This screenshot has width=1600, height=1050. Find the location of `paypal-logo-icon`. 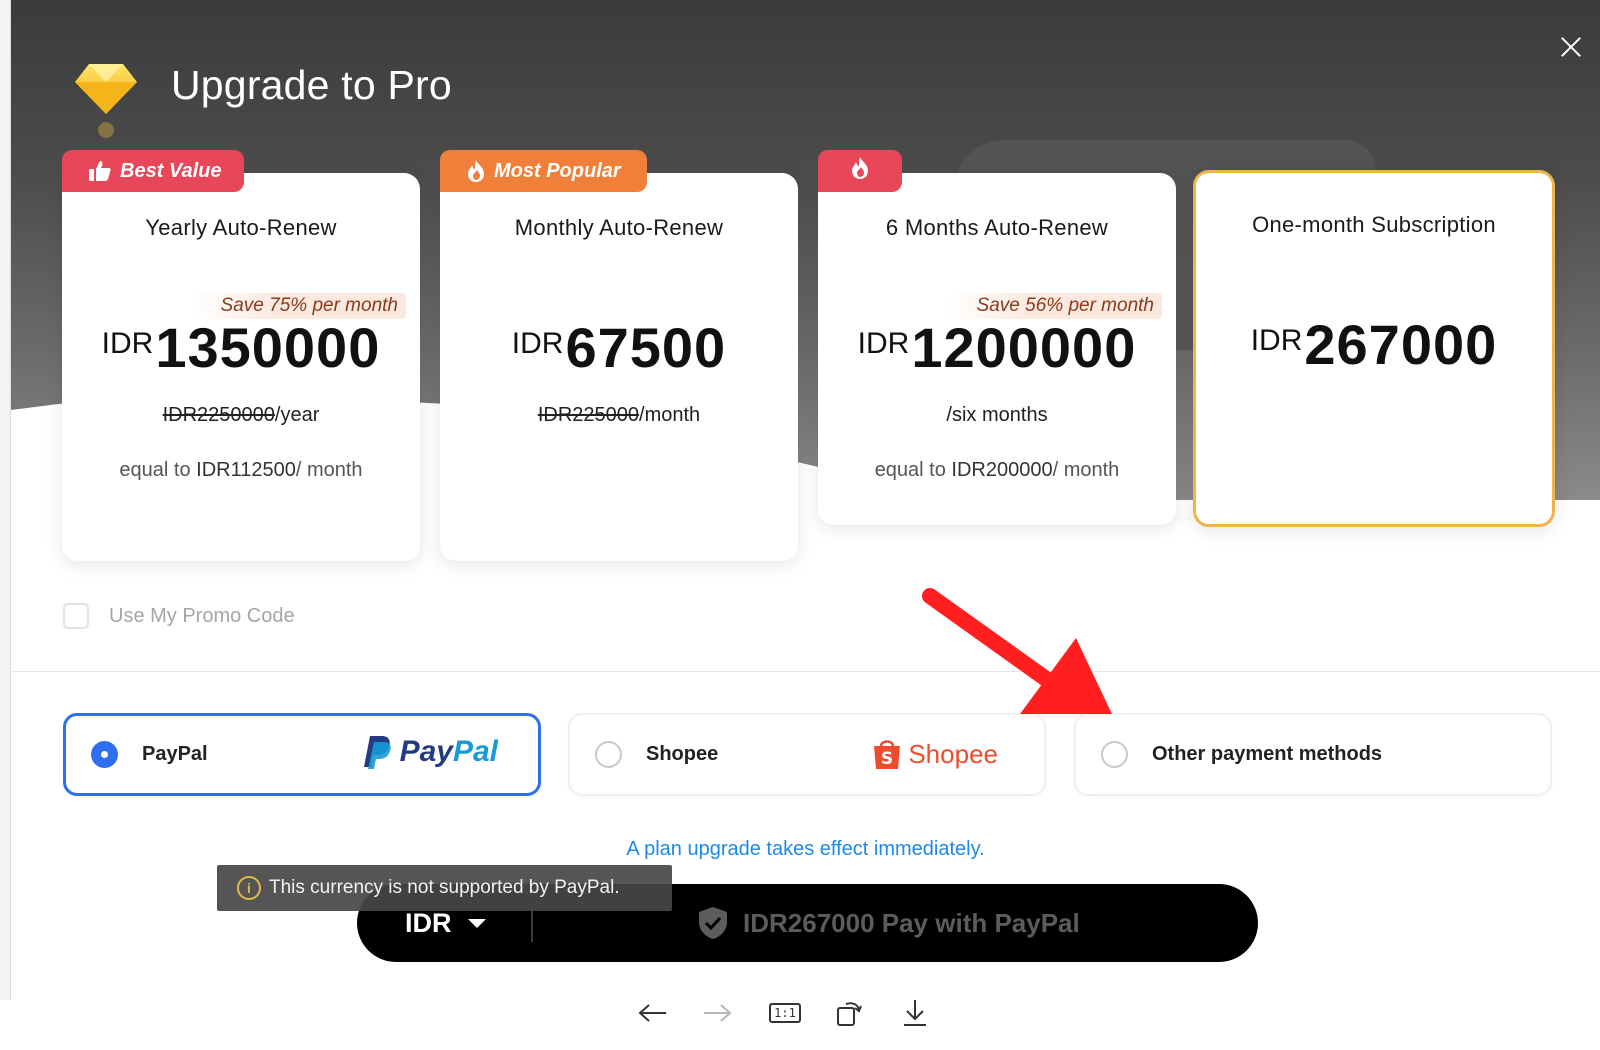

paypal-logo-icon is located at coordinates (377, 752).